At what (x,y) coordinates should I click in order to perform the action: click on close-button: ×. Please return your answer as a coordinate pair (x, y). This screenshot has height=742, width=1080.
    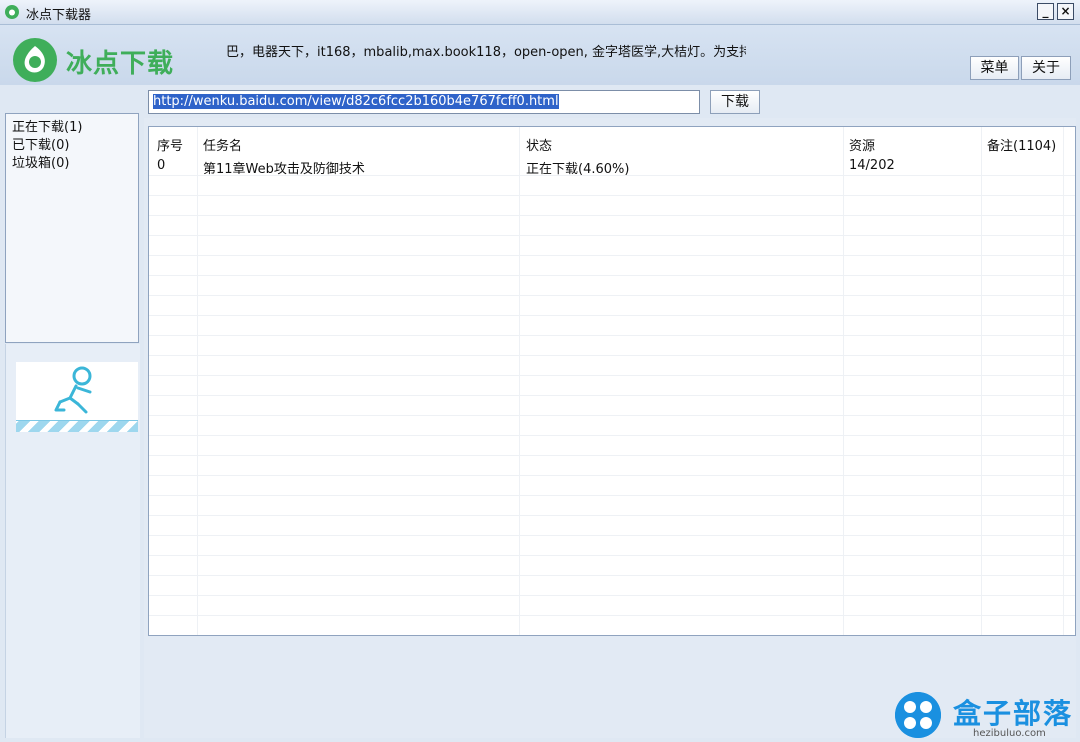
    Looking at the image, I should click on (1065, 11).